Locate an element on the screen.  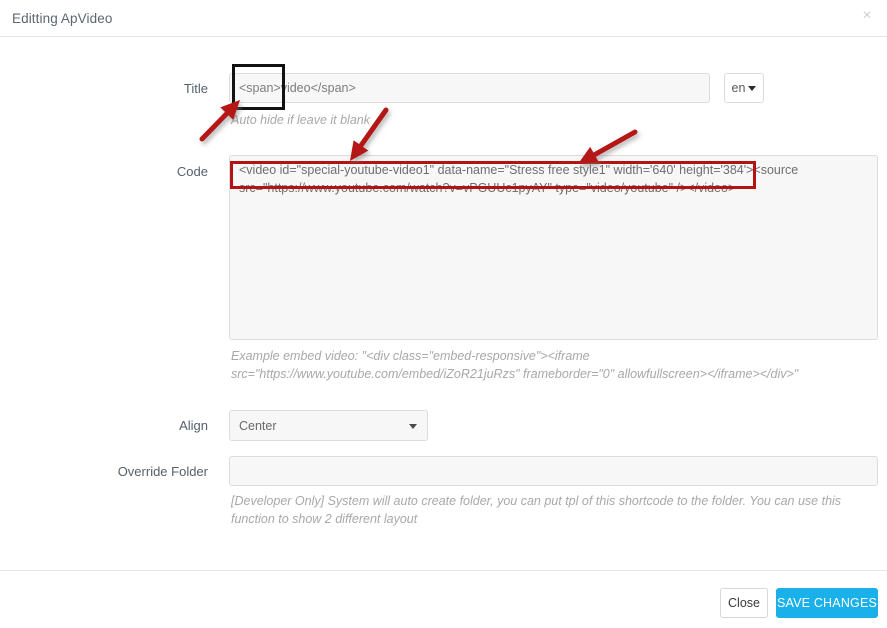
close-icon: × is located at coordinates (867, 16).